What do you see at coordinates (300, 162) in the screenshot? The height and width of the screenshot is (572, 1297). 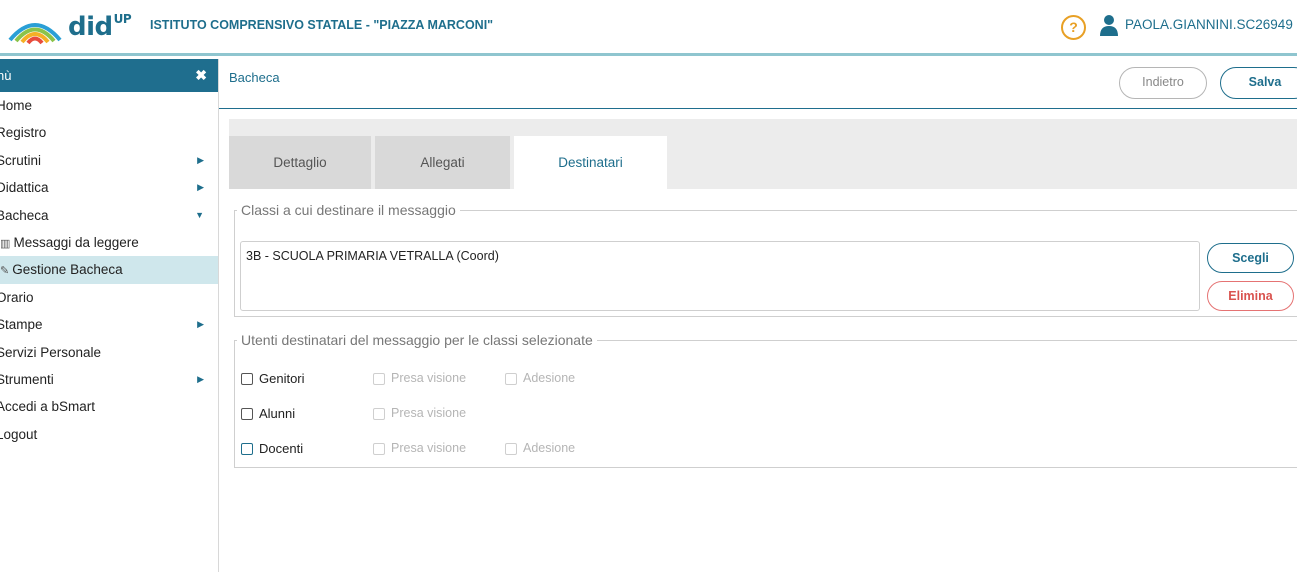 I see `tab-dettaglio: Dettaglio` at bounding box center [300, 162].